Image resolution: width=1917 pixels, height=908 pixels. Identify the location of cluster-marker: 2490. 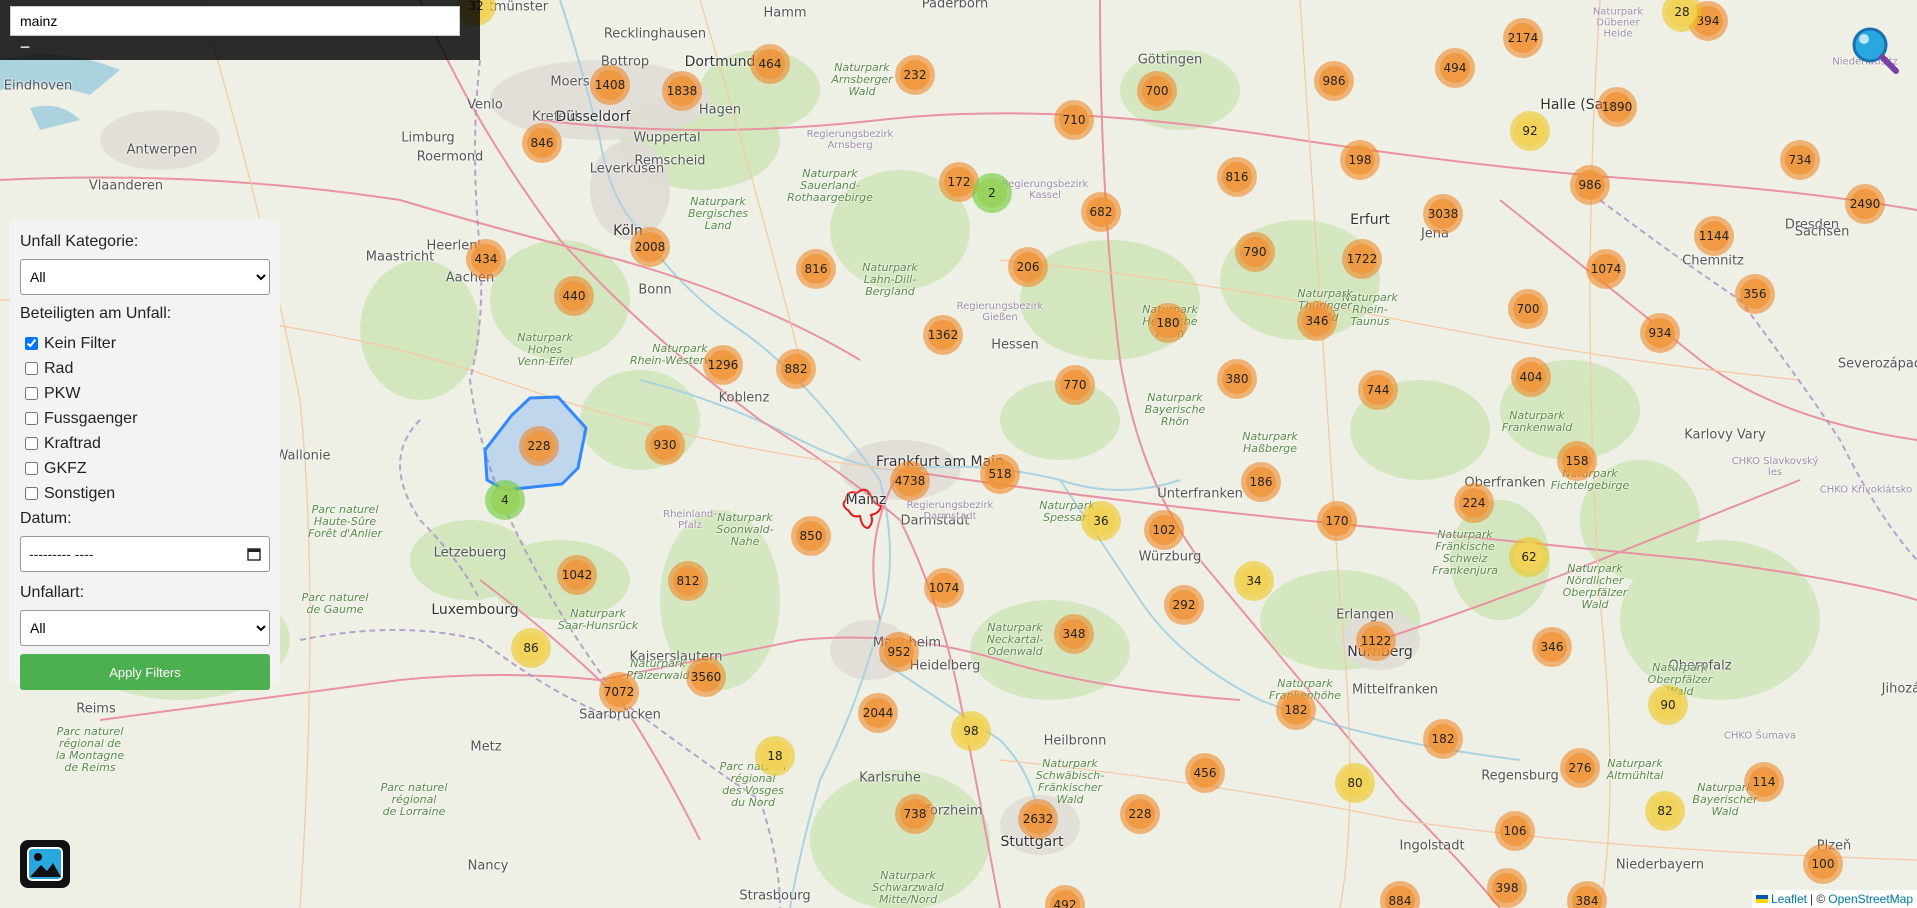
(1865, 204).